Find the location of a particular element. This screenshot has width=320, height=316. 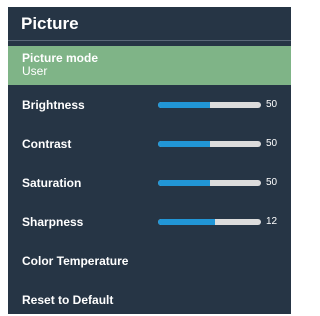

contrast-value: 50 is located at coordinates (272, 143).